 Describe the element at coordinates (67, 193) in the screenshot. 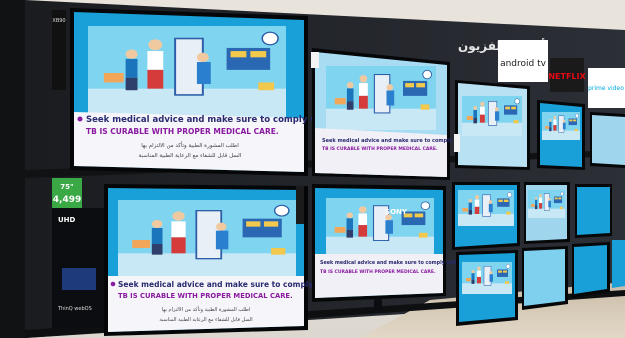

I see `price-tag: 75" 4,499` at that location.